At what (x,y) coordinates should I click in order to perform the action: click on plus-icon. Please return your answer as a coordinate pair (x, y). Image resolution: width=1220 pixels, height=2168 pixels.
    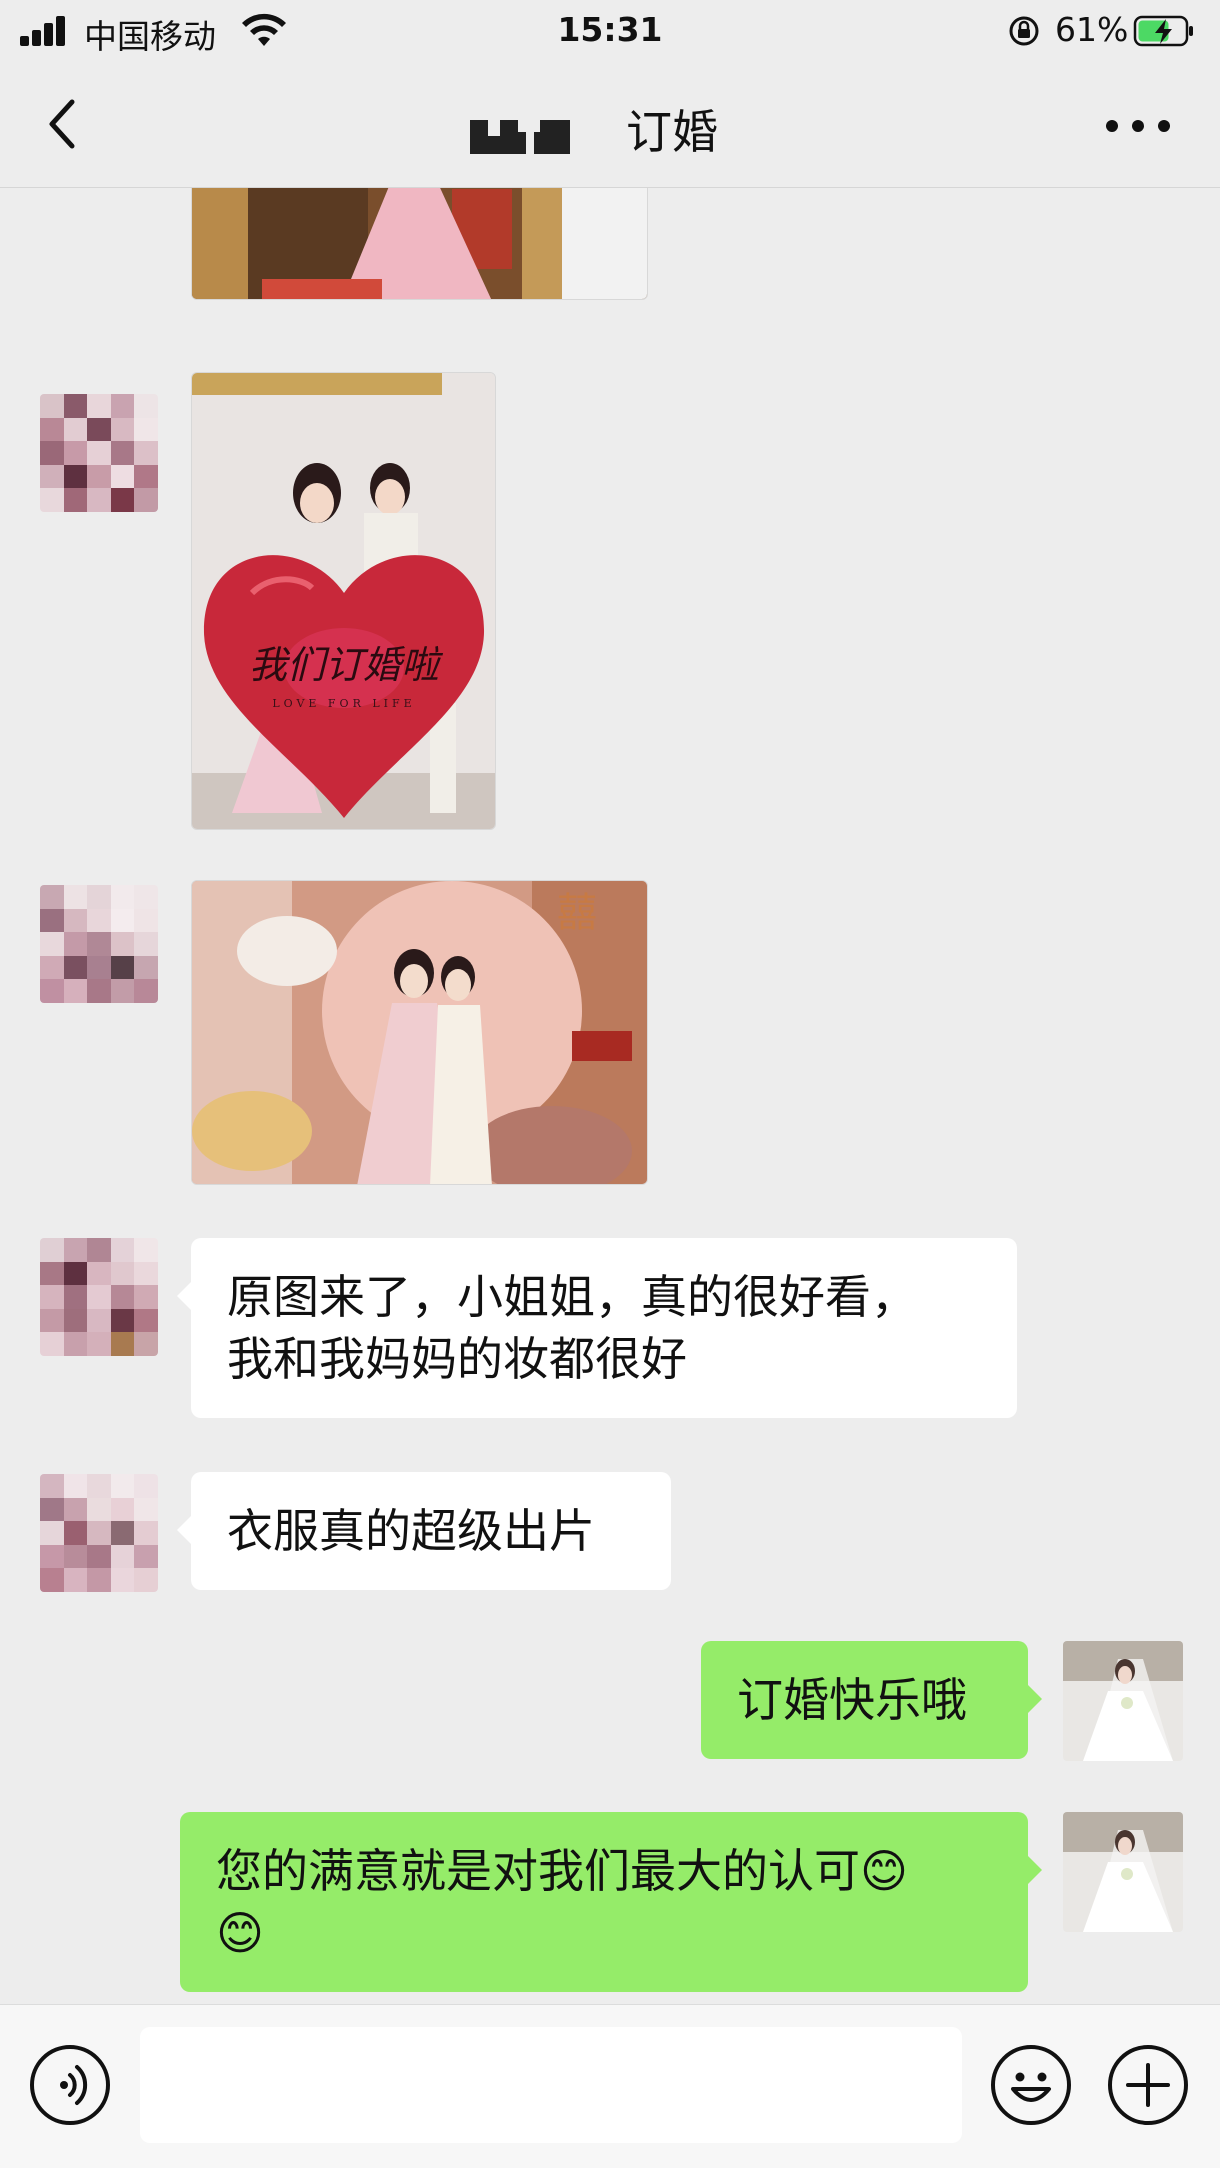
    Looking at the image, I should click on (1148, 2085).